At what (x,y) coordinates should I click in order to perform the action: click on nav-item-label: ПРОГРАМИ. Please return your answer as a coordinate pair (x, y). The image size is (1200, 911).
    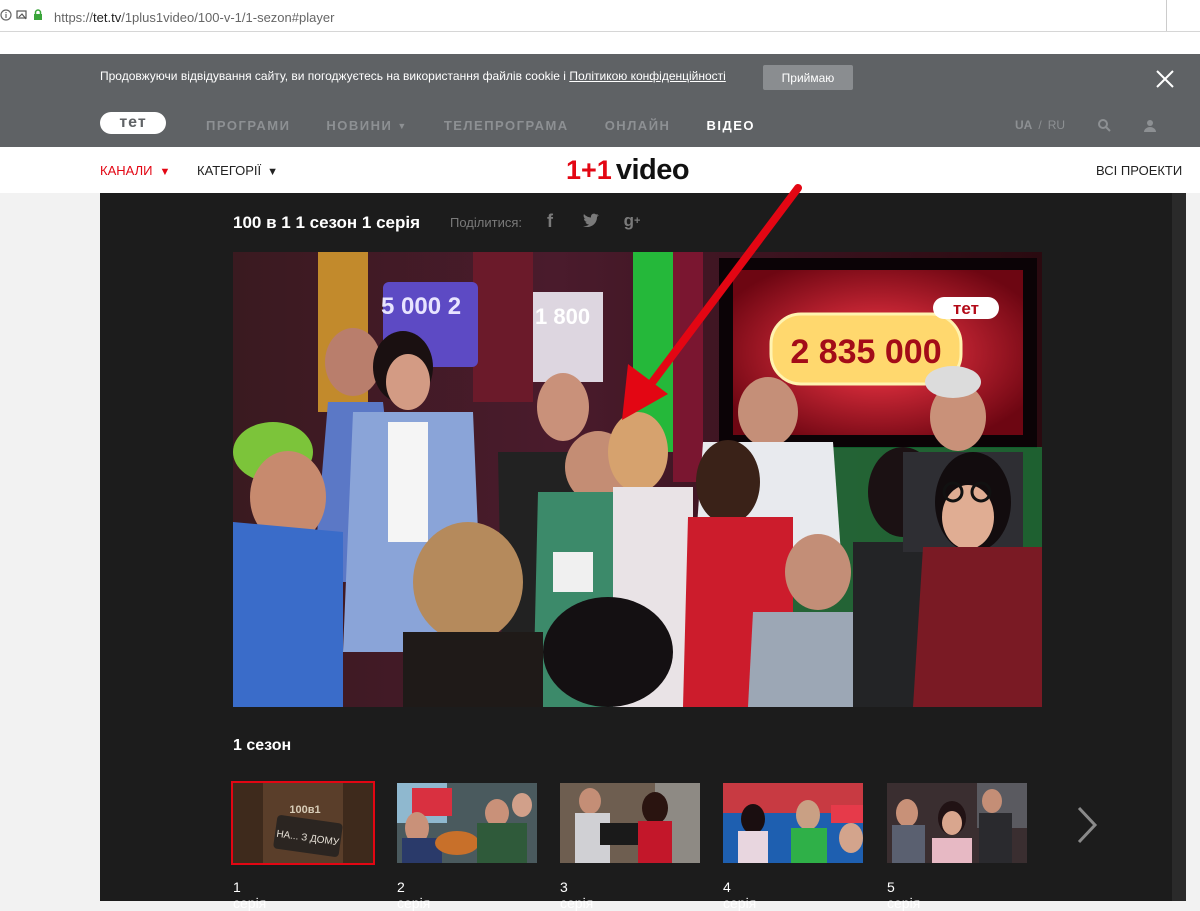
    Looking at the image, I should click on (248, 125).